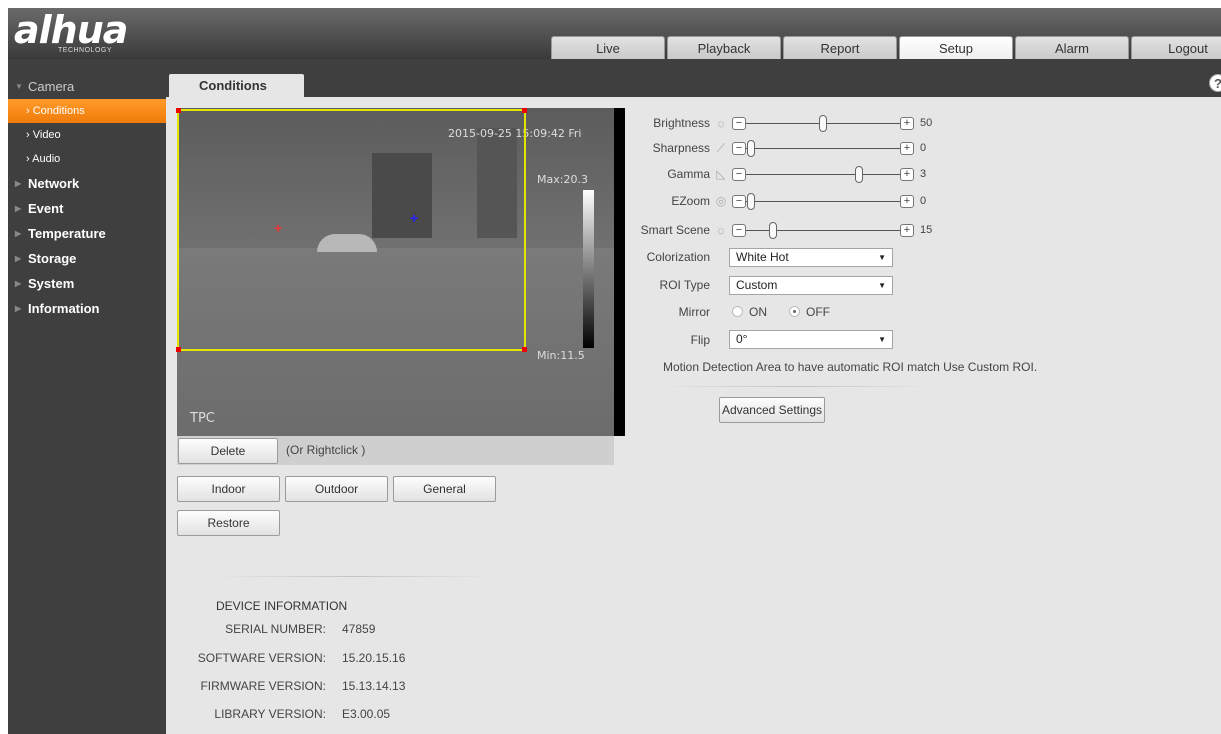 This screenshot has height=734, width=1221. Describe the element at coordinates (359, 629) in the screenshot. I see `serial-number-value: 47859` at that location.